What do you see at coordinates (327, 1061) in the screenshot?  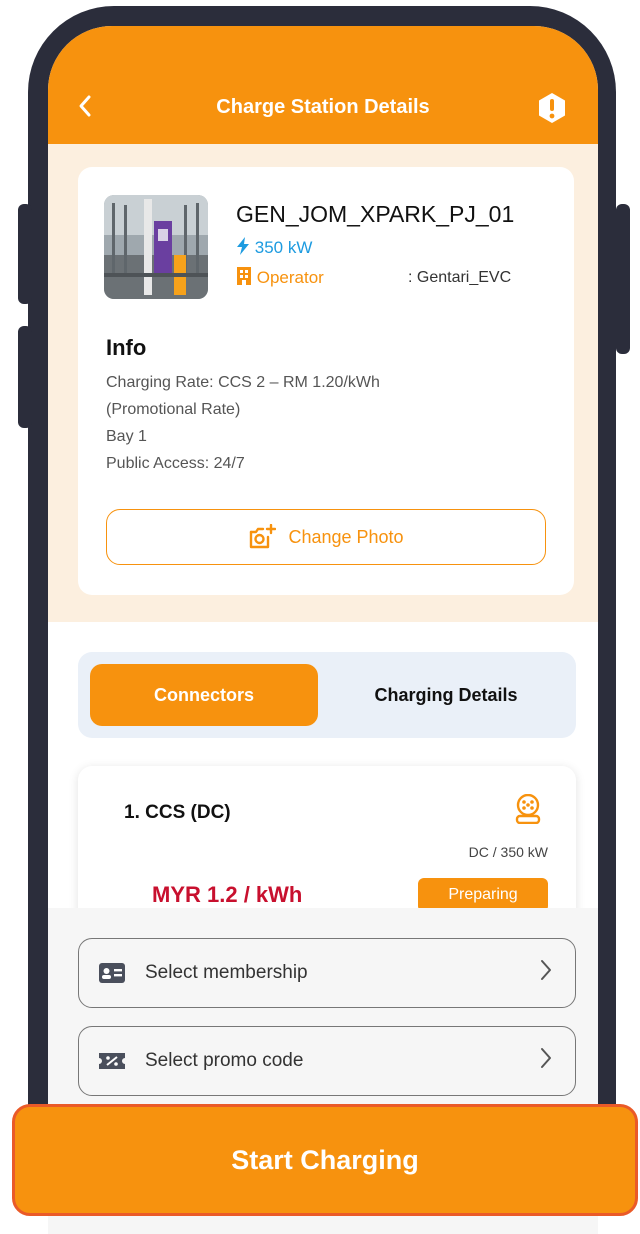 I see `select-promo-code-row: Select promo code` at bounding box center [327, 1061].